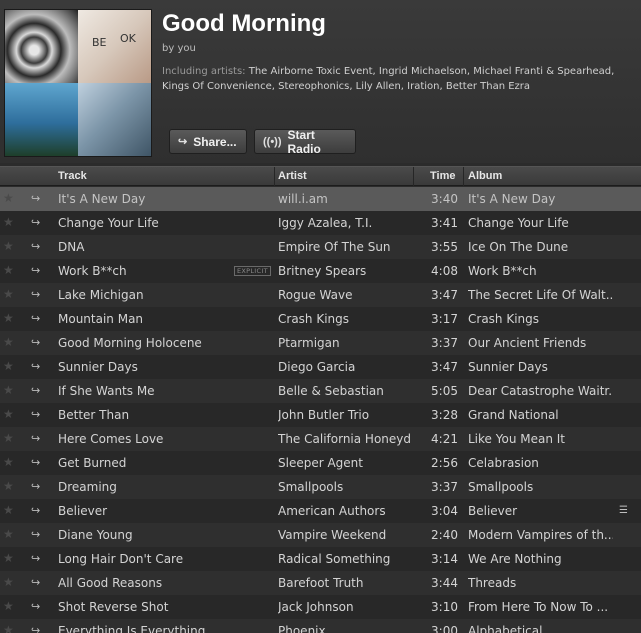 The image size is (641, 633). I want to click on track-artist: Empire Of The Sun, so click(345, 247).